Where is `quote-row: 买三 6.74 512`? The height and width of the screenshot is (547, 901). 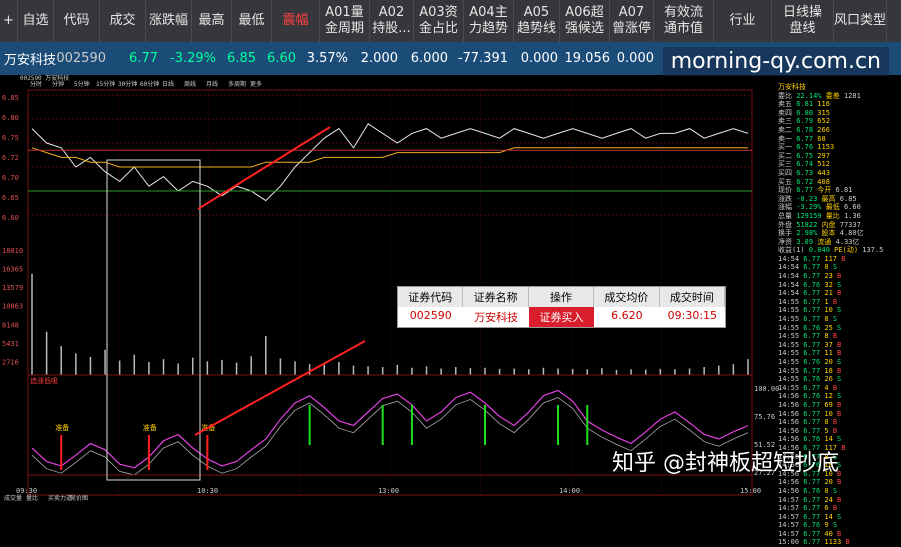 quote-row: 买三 6.74 512 is located at coordinates (804, 164).